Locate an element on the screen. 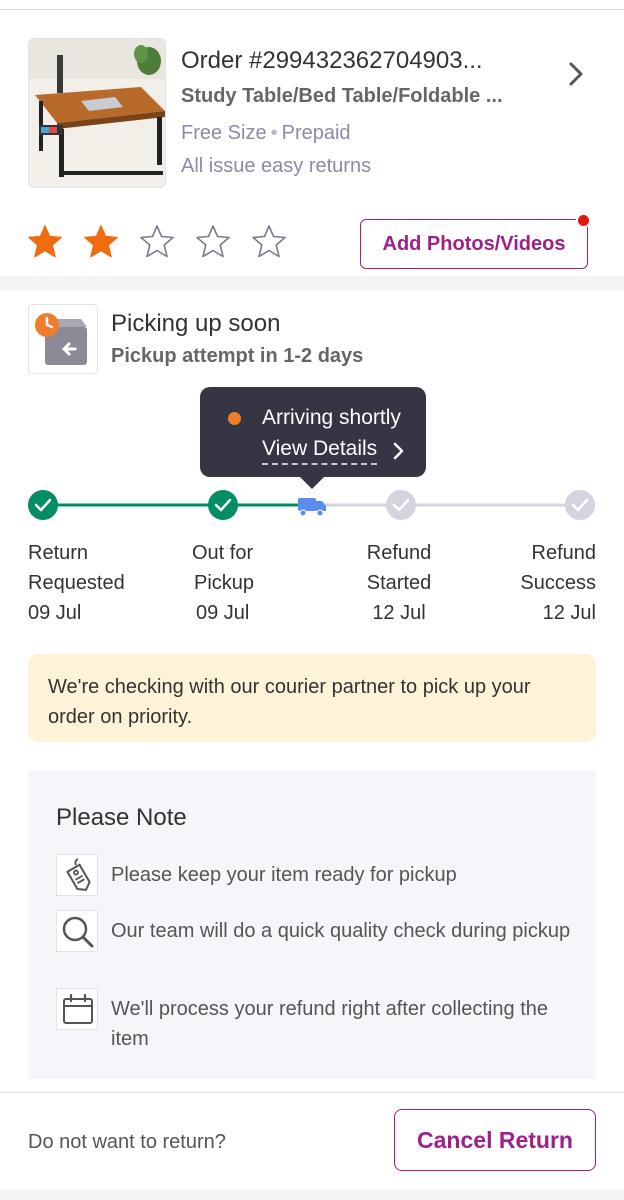  rating-stars is located at coordinates (157, 242).